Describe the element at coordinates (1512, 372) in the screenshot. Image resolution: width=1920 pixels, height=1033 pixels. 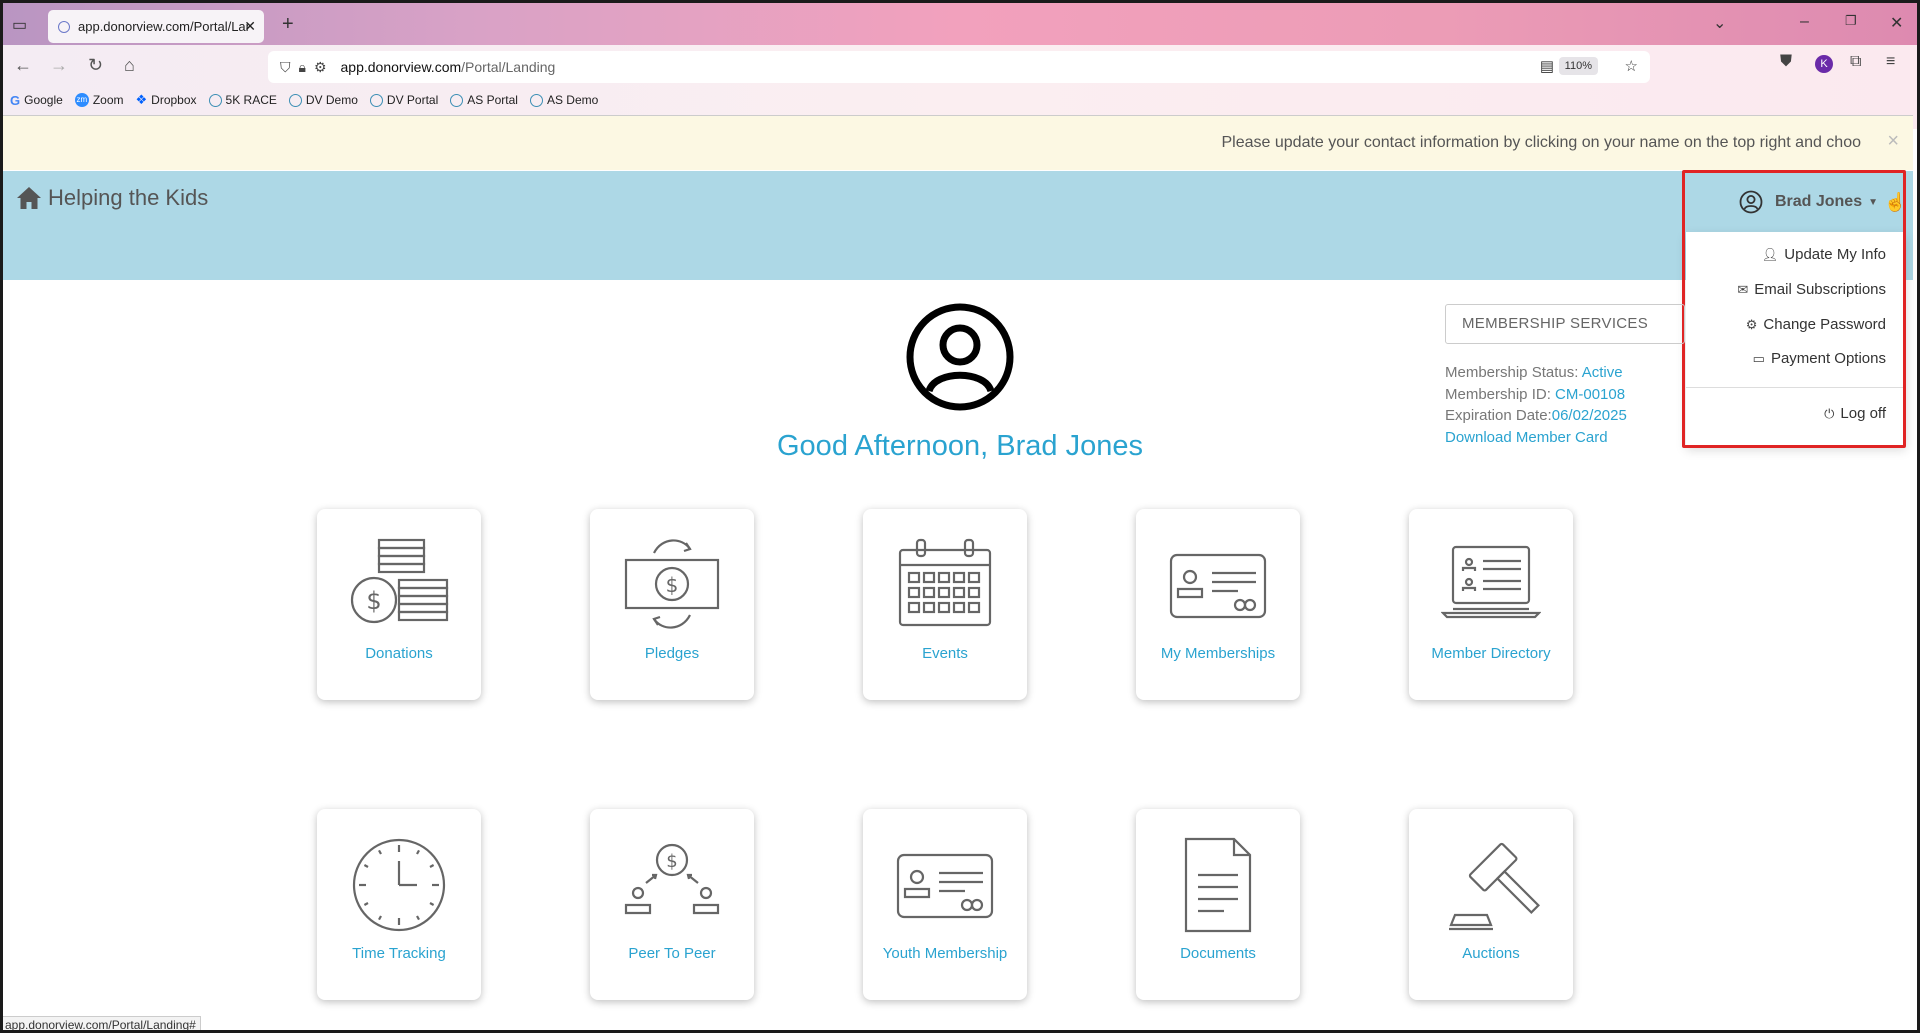
I see `status-label: Membership Status:` at that location.